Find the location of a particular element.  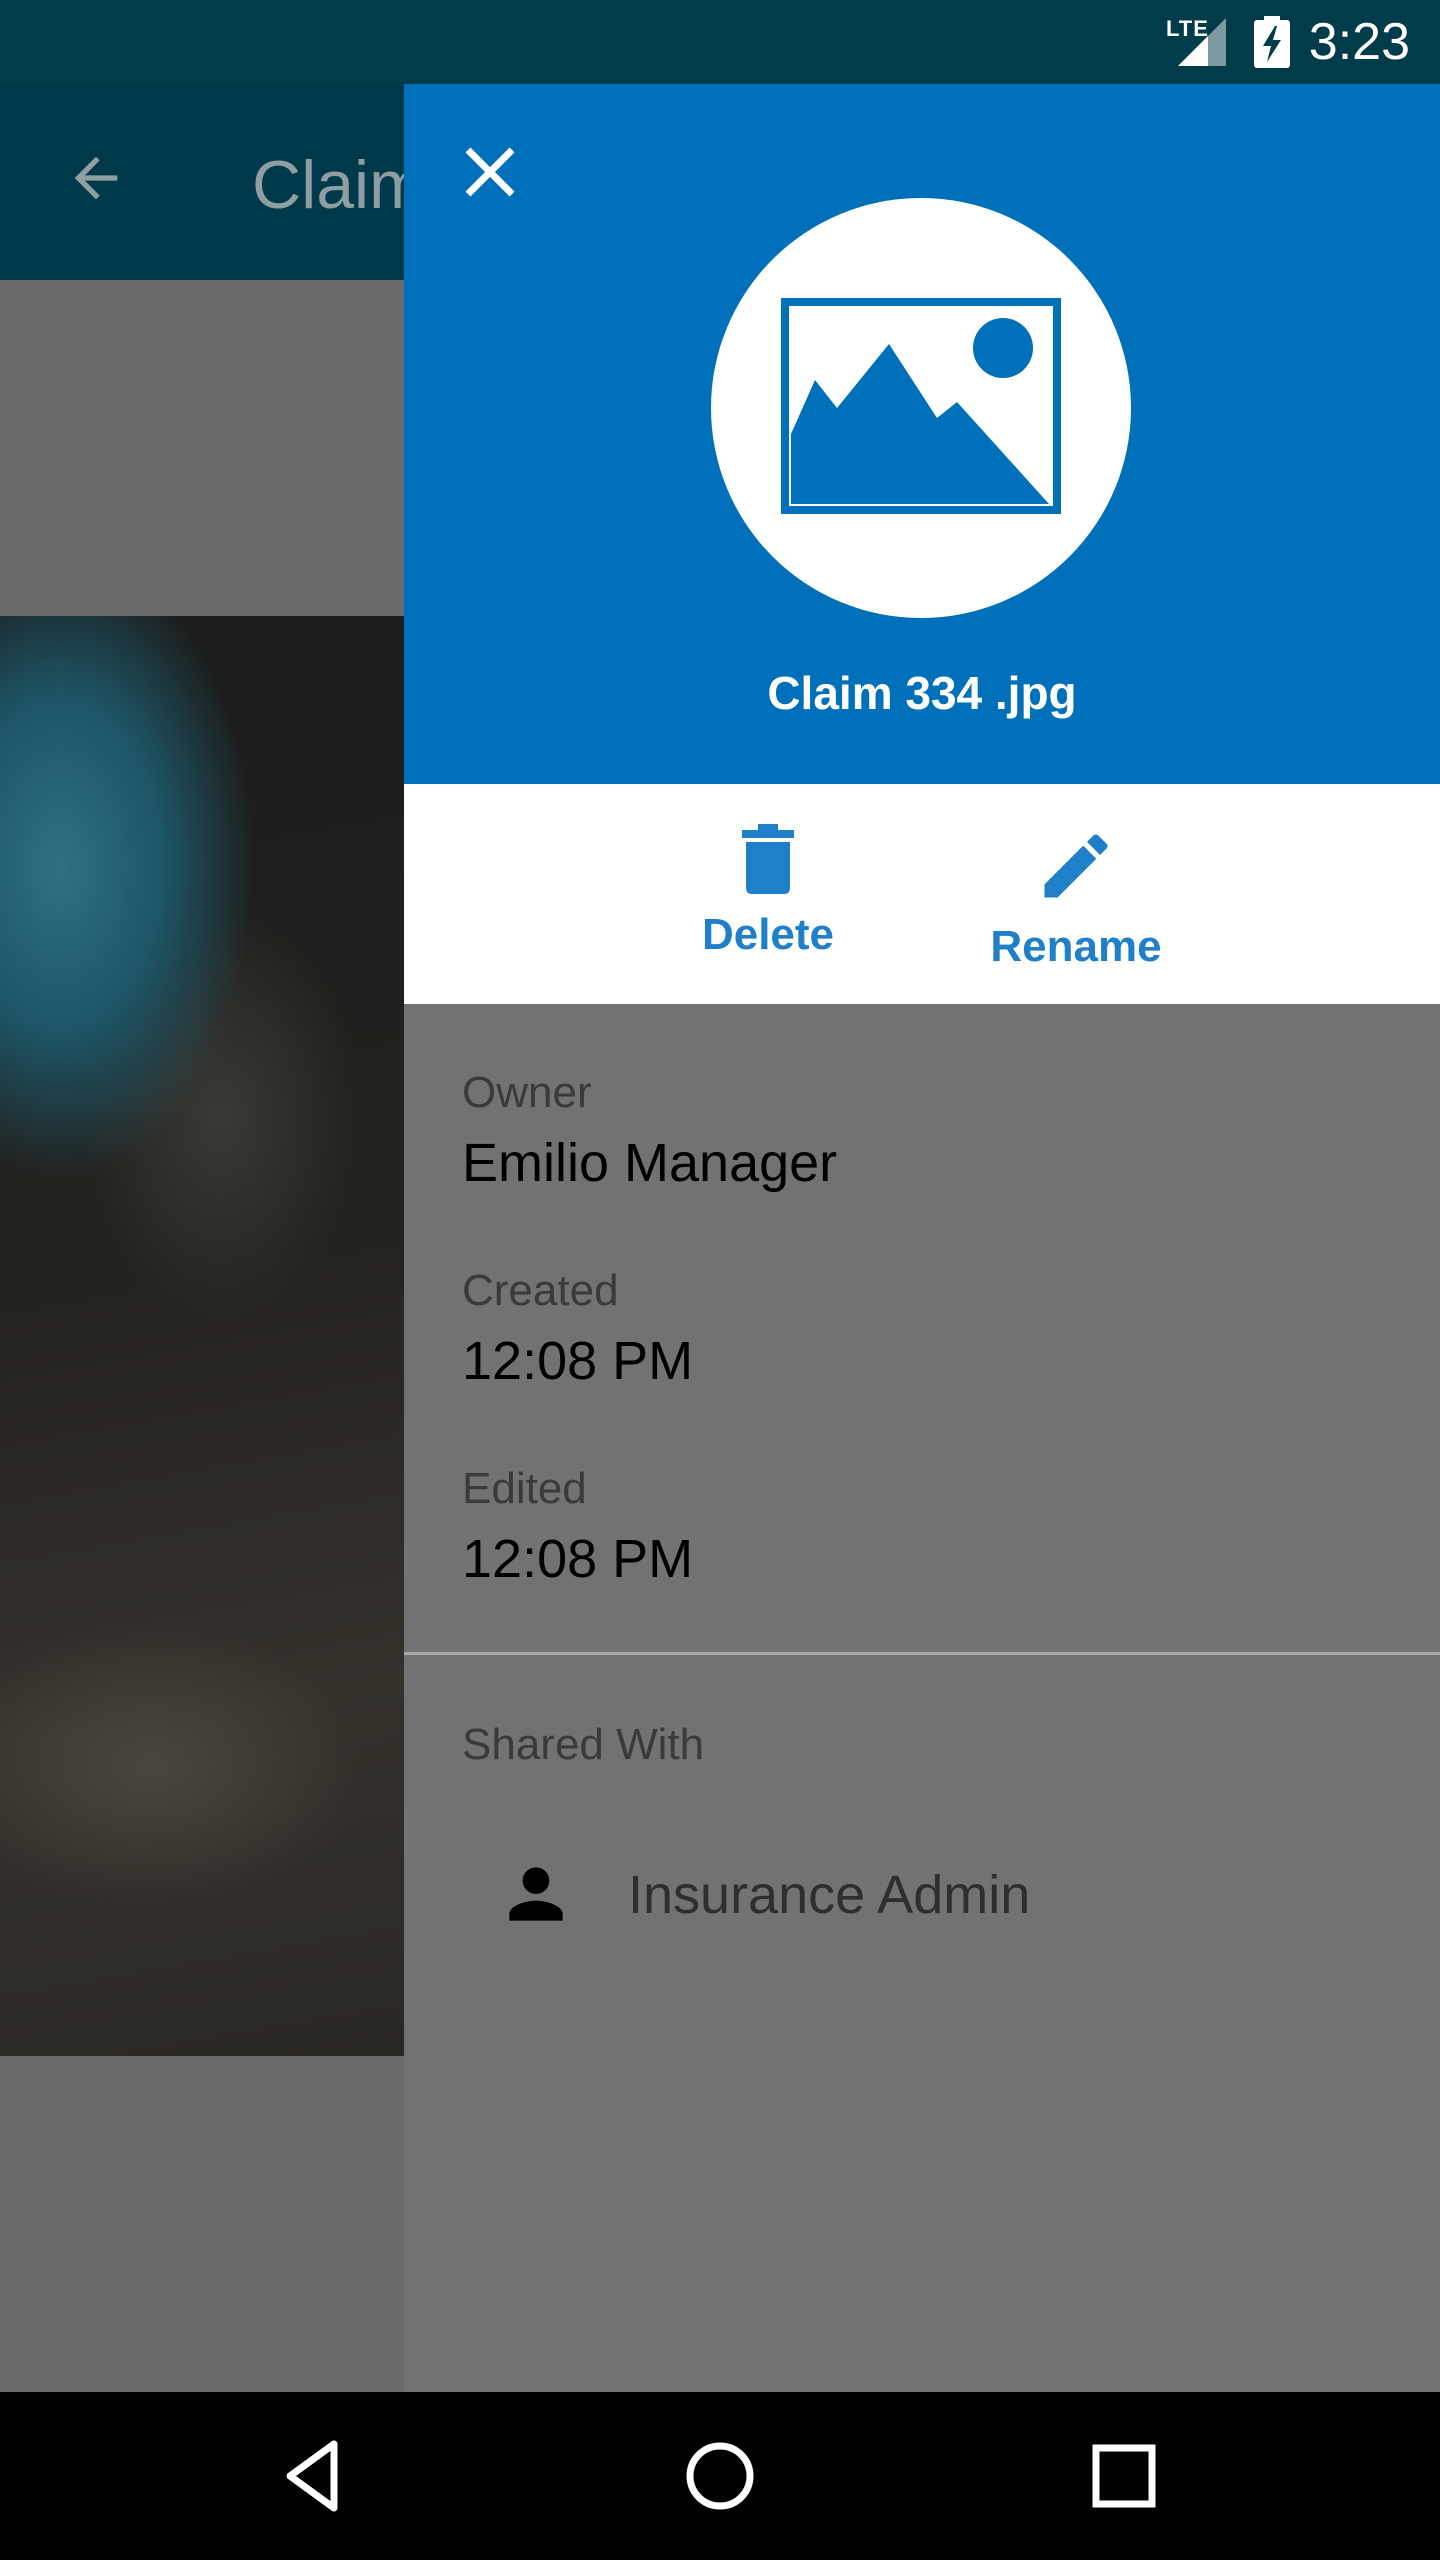

delete-button: Delete is located at coordinates (768, 894).